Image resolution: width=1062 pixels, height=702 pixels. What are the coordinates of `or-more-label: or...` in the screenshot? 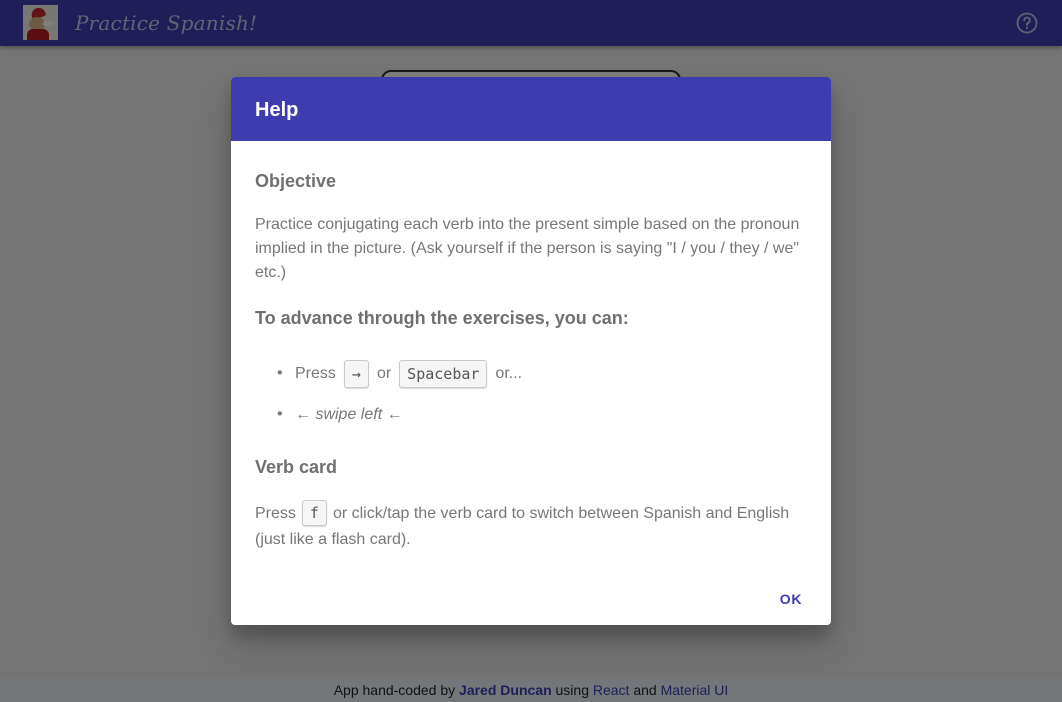 It's located at (509, 373).